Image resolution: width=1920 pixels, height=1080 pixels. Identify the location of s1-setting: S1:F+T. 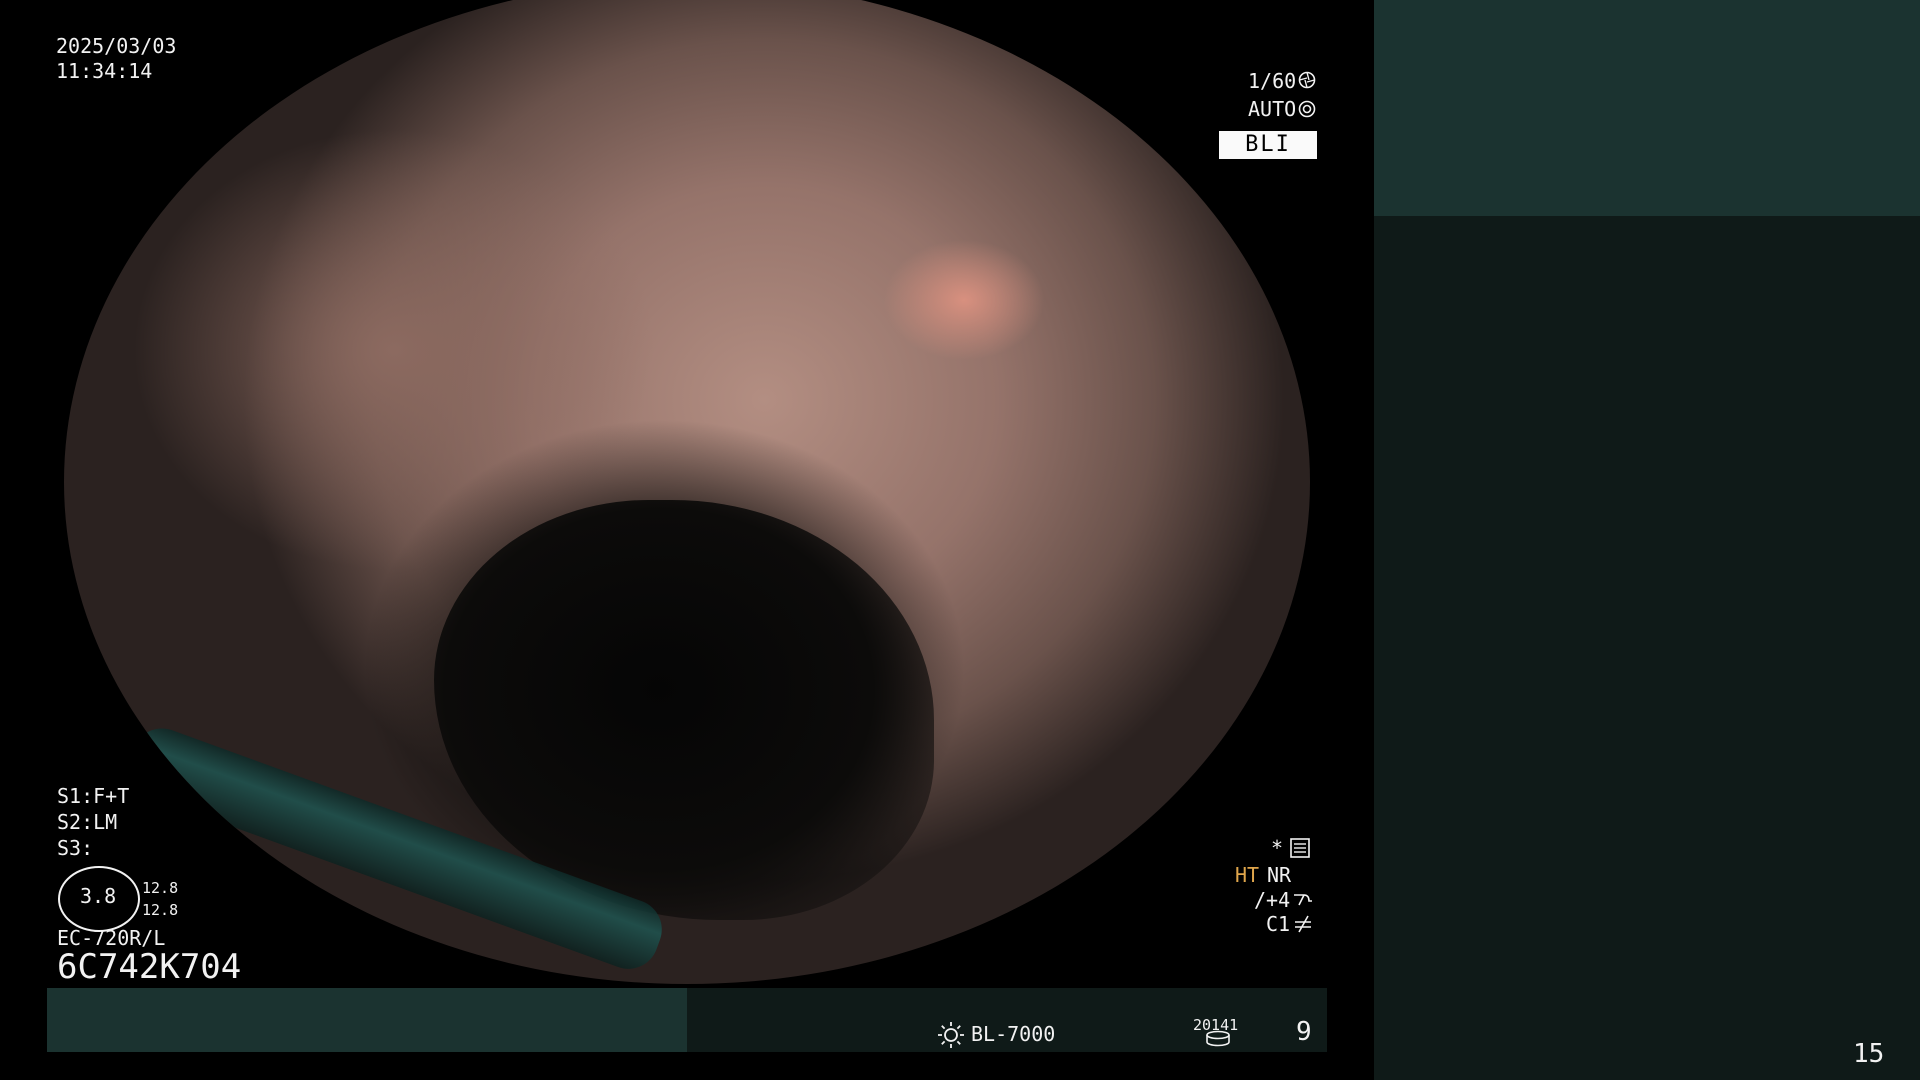
(93, 796).